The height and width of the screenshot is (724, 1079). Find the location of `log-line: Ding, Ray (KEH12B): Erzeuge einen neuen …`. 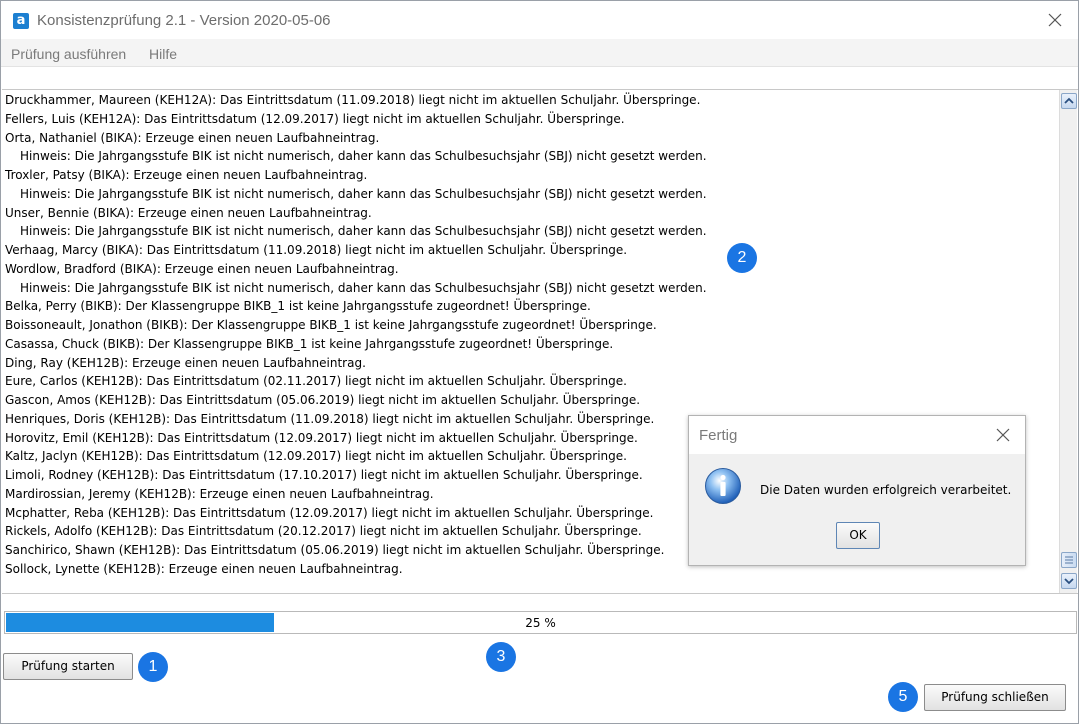

log-line: Ding, Ray (KEH12B): Erzeuge einen neuen … is located at coordinates (185, 362).